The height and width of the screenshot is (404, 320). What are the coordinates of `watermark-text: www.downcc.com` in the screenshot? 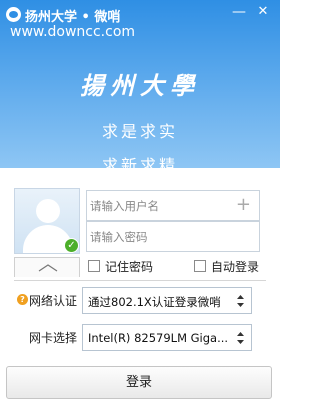 It's located at (73, 32).